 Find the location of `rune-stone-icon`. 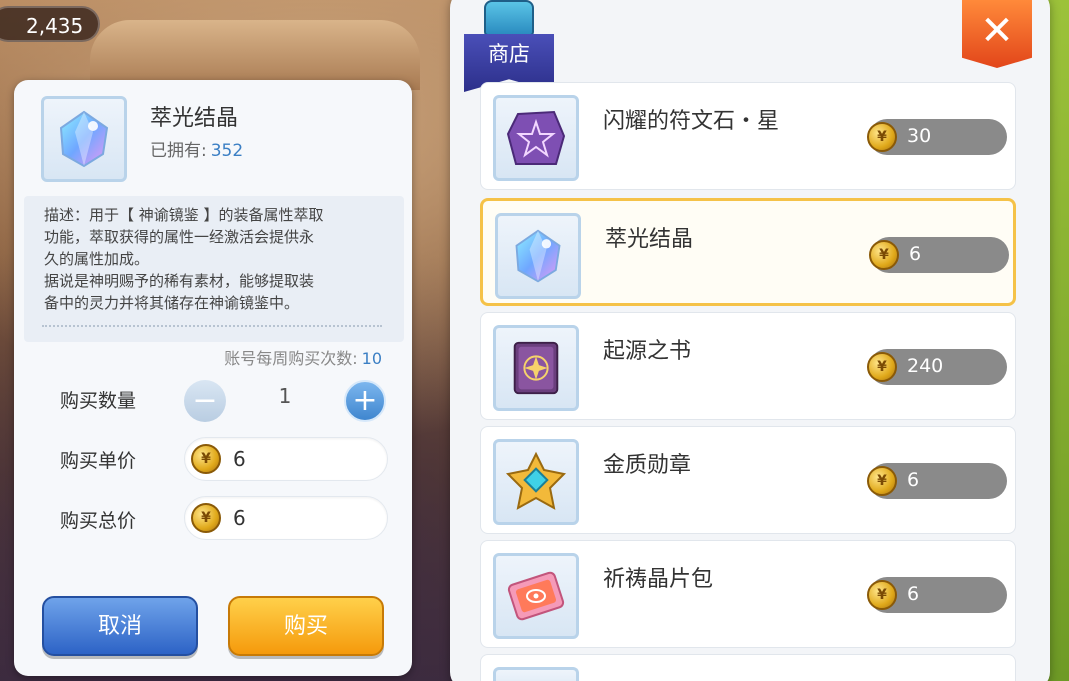

rune-stone-icon is located at coordinates (536, 137).